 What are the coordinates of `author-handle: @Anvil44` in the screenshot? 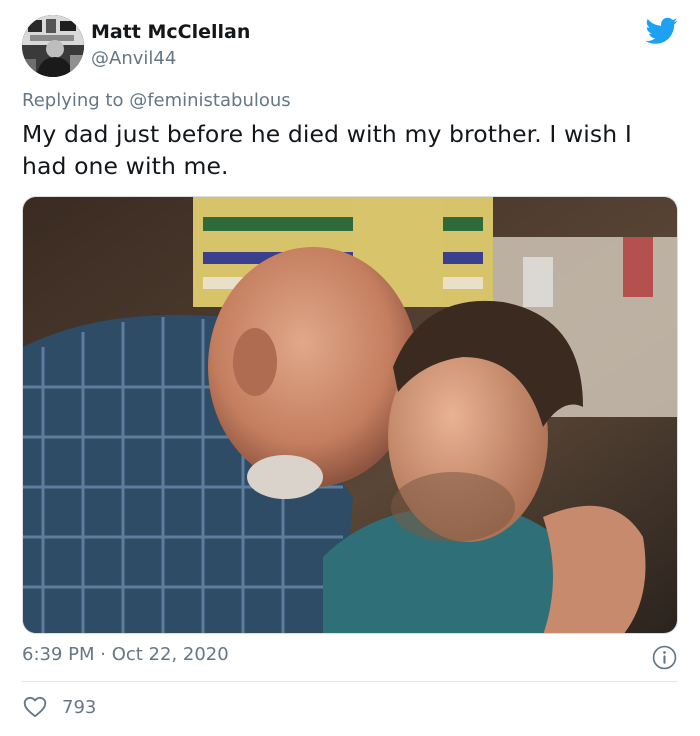 It's located at (133, 58).